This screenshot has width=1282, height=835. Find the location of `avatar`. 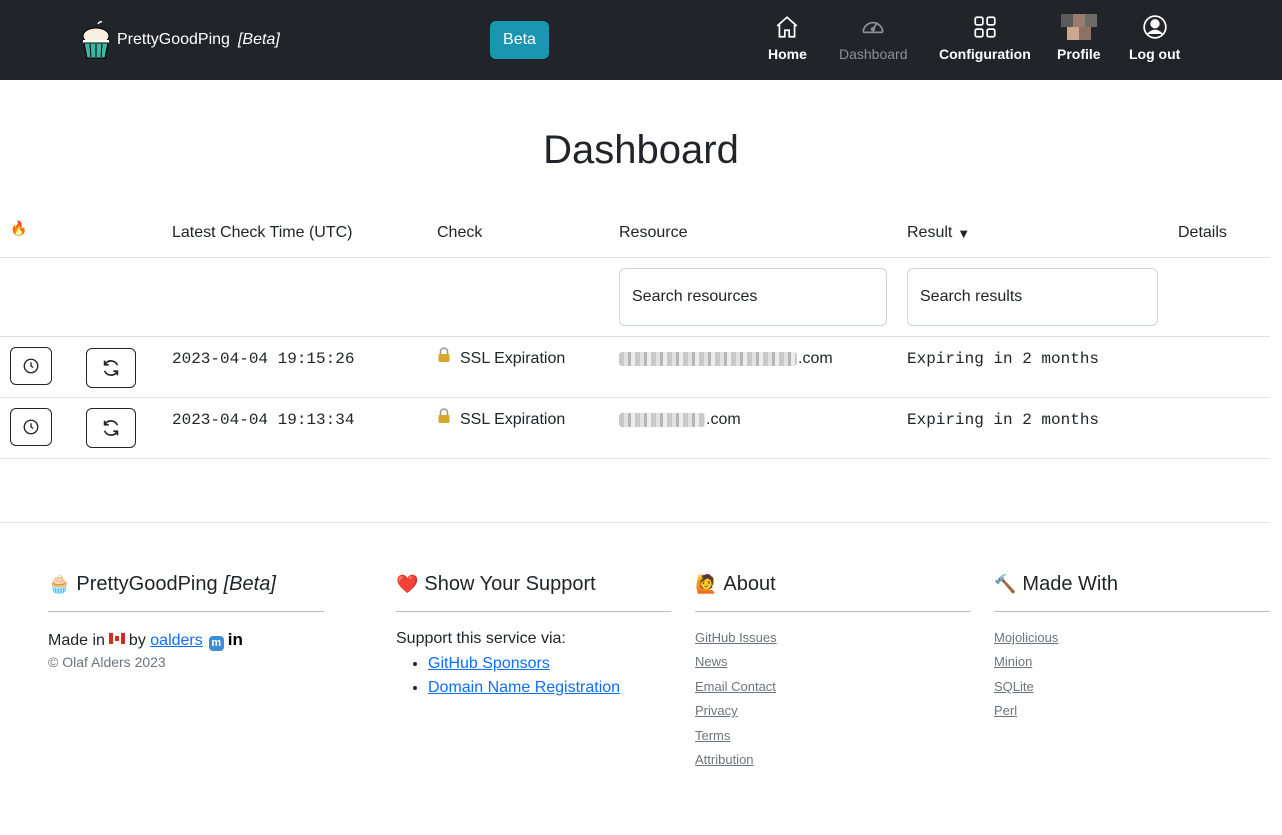

avatar is located at coordinates (1078, 27).